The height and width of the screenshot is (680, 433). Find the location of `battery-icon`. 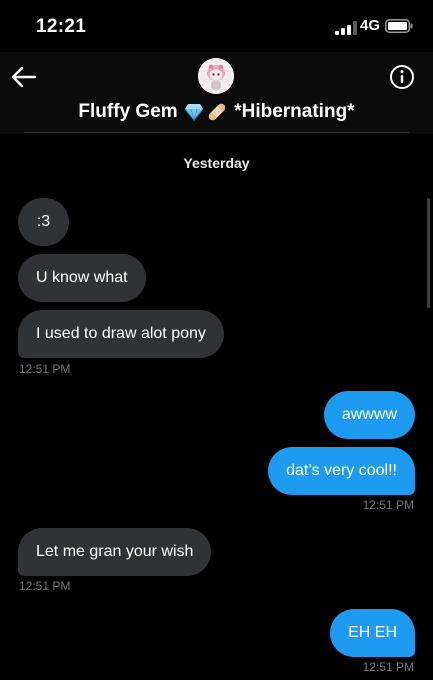

battery-icon is located at coordinates (399, 26).